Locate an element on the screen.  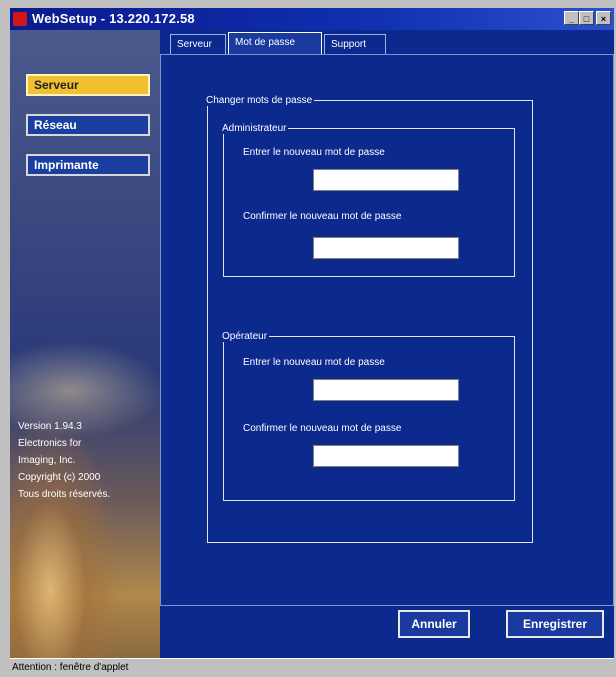
group-title: Changer mots de passe is located at coordinates (259, 100).